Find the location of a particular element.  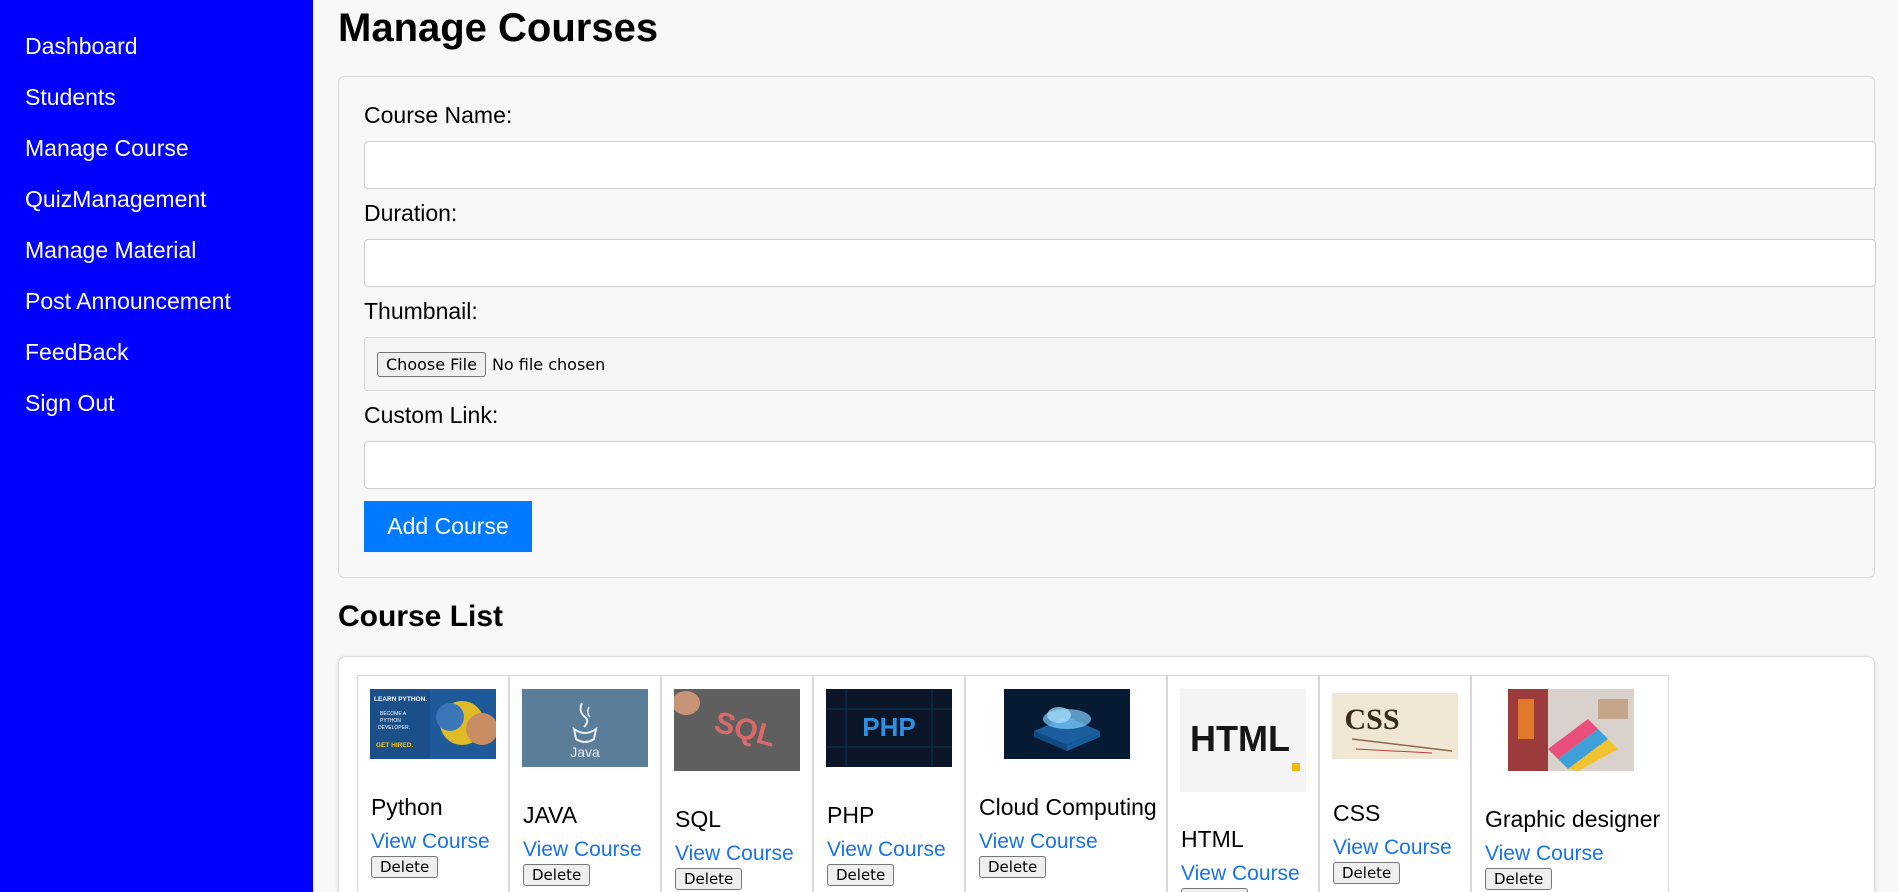

graphic-design-thumbnail is located at coordinates (1571, 730).